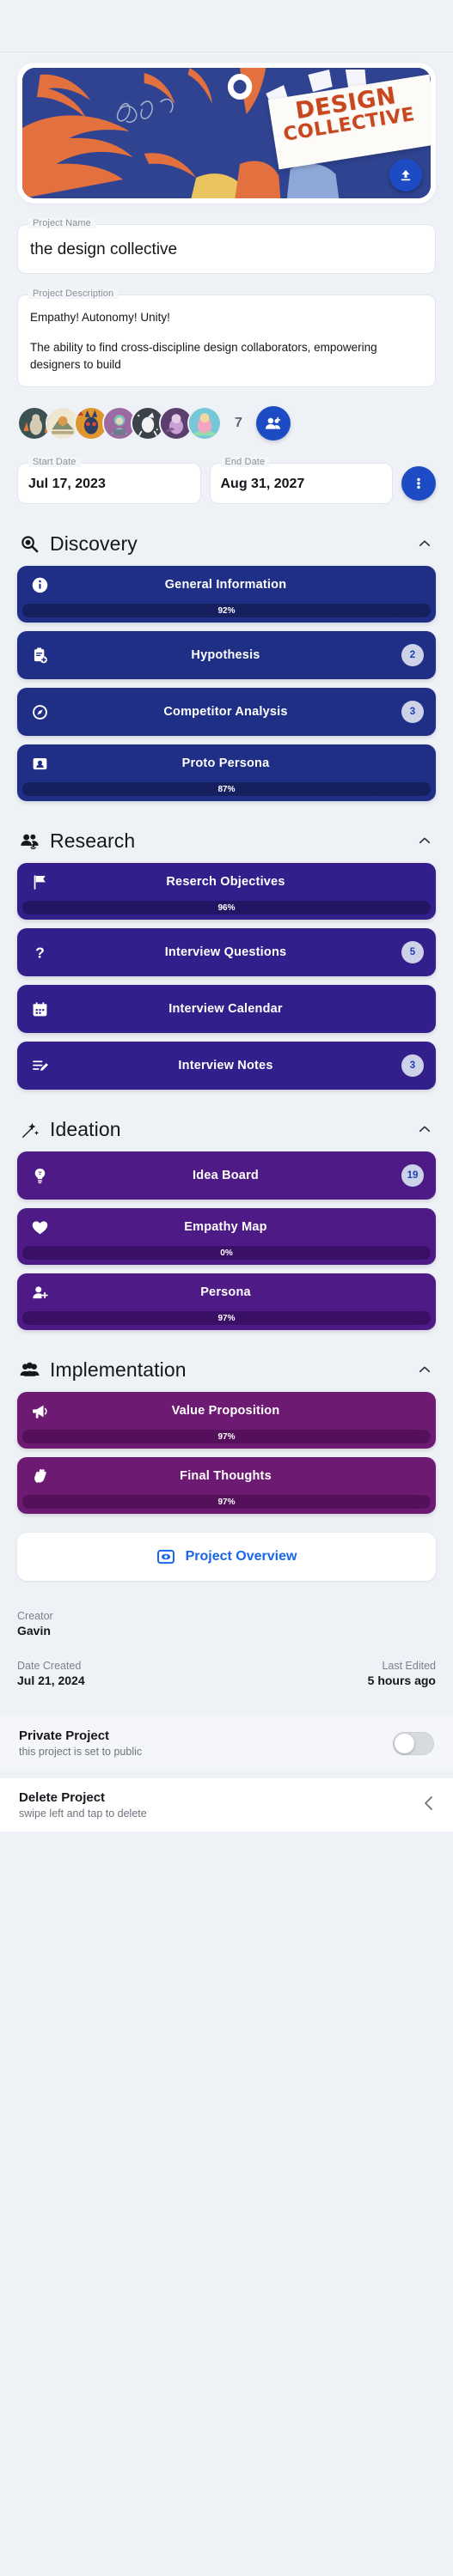  I want to click on card-competitor-analysis: Competitor Analysis 3, so click(226, 713).